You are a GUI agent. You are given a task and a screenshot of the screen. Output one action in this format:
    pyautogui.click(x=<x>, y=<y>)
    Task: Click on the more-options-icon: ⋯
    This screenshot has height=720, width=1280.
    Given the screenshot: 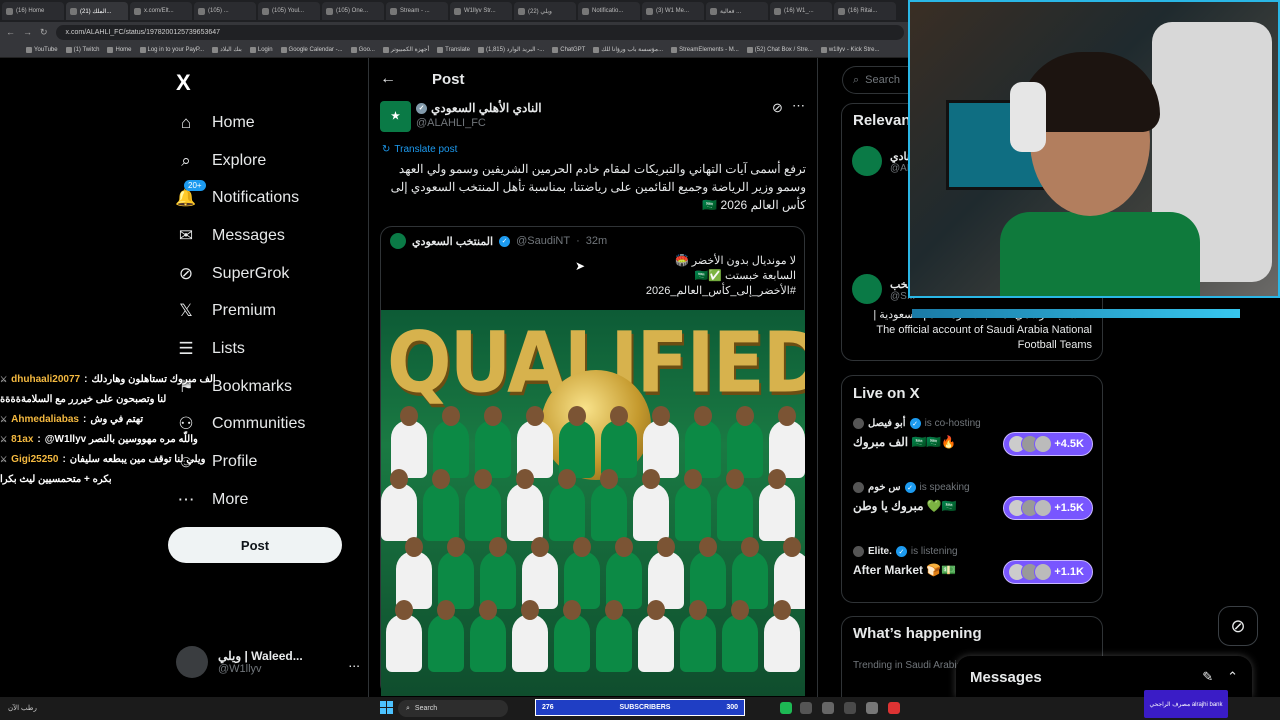 What is the action you would take?
    pyautogui.click(x=798, y=106)
    